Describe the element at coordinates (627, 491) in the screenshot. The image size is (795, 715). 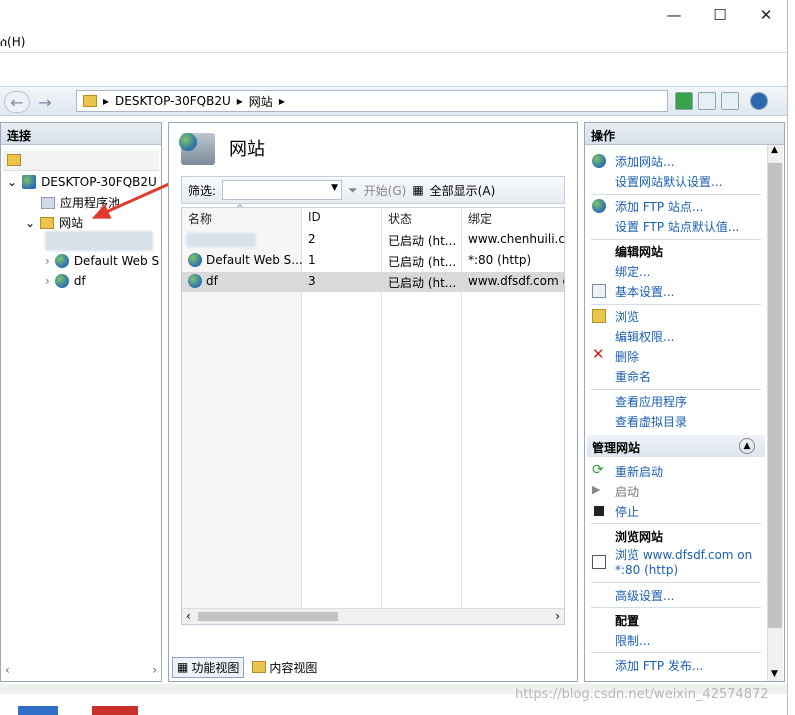
I see `start-link: 启动` at that location.